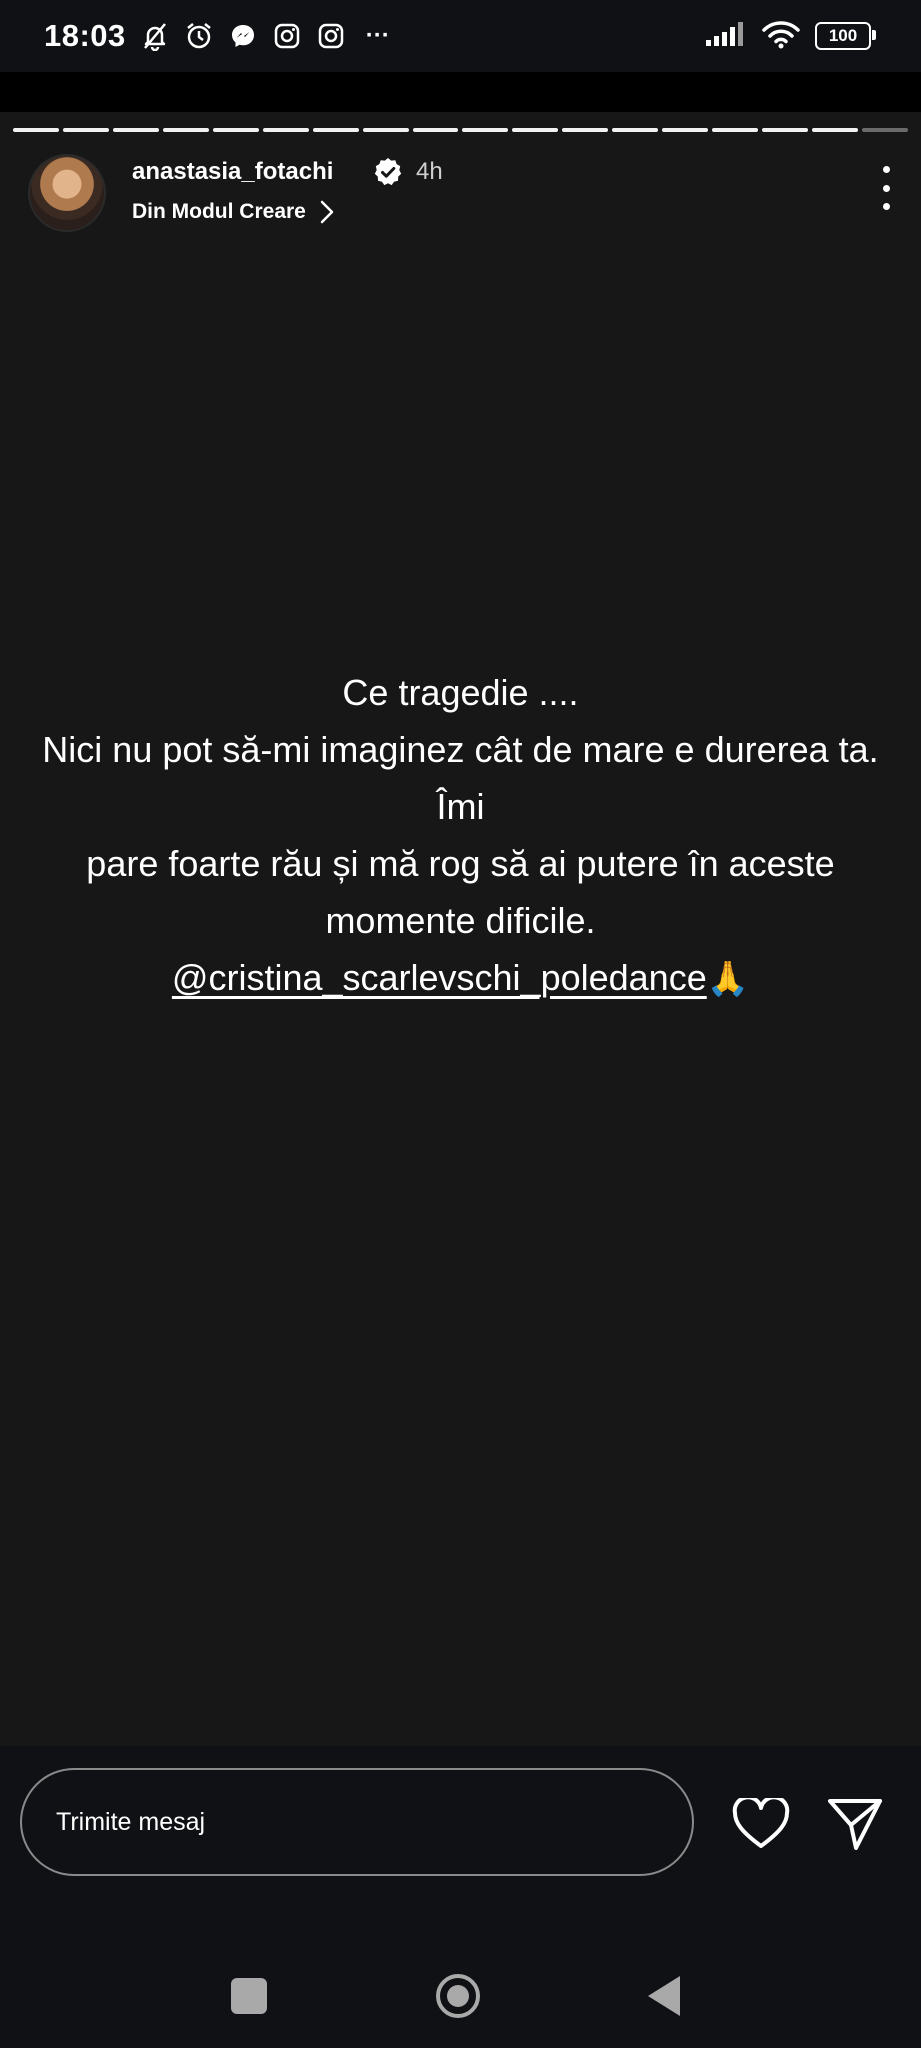  What do you see at coordinates (664, 1996) in the screenshot?
I see `back-button` at bounding box center [664, 1996].